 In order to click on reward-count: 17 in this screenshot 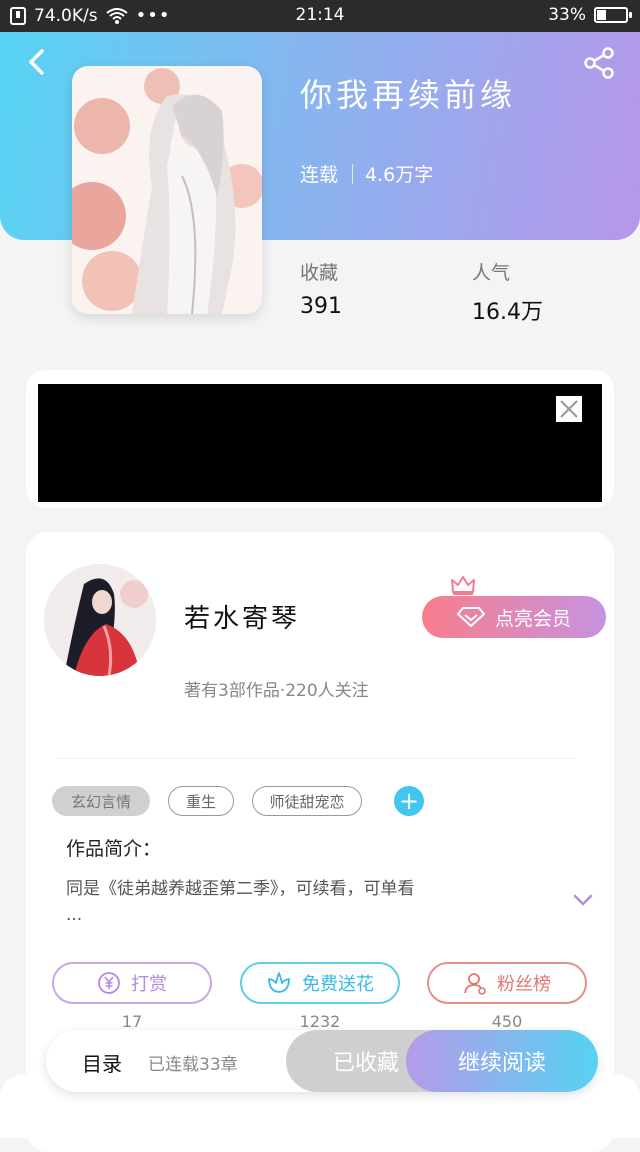, I will do `click(132, 1021)`.